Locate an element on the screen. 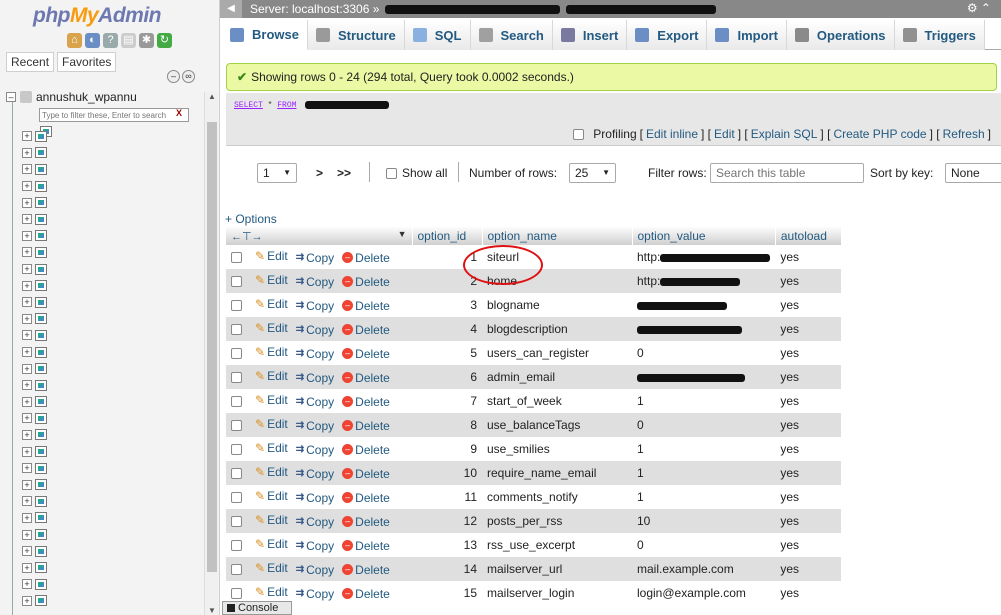 This screenshot has height=615, width=1001. option-value-cell is located at coordinates (704, 305).